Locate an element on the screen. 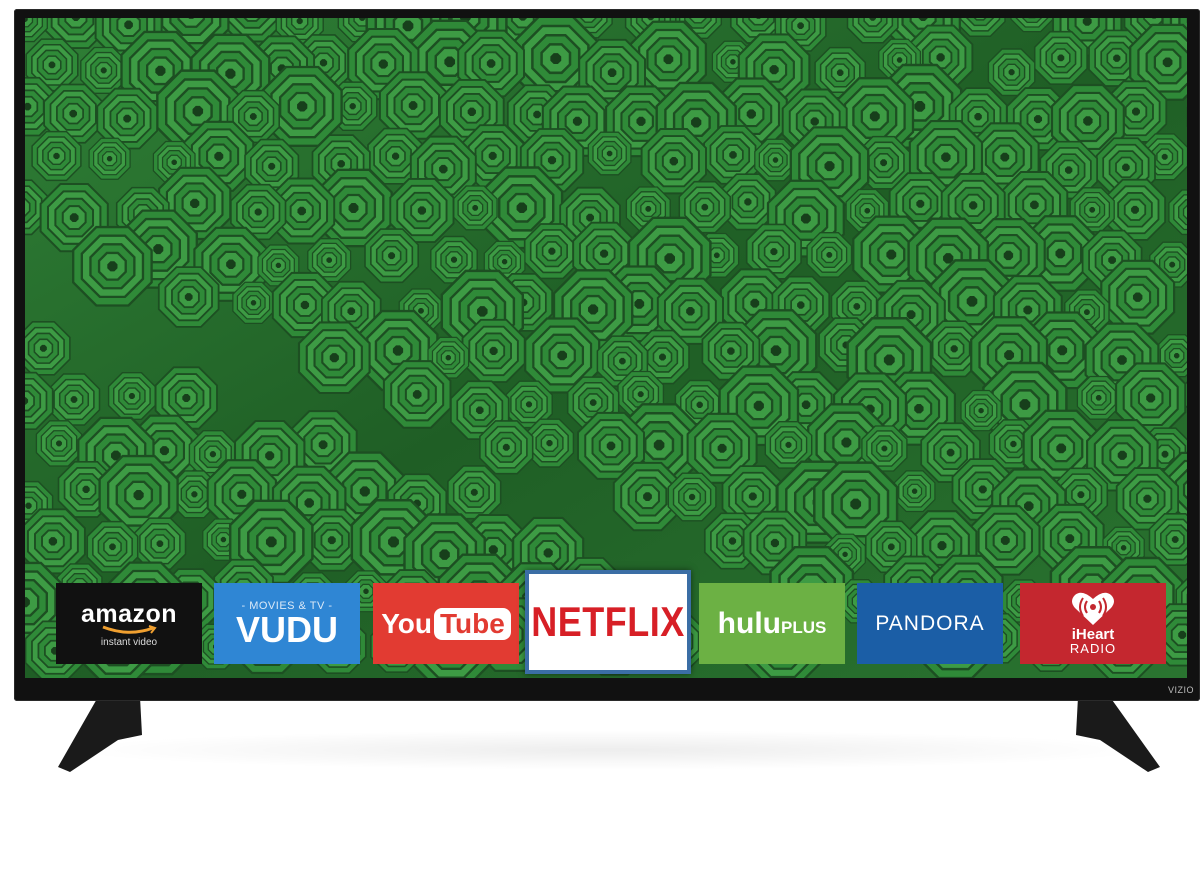  netflix-logo-text: NETFLIX is located at coordinates (608, 621).